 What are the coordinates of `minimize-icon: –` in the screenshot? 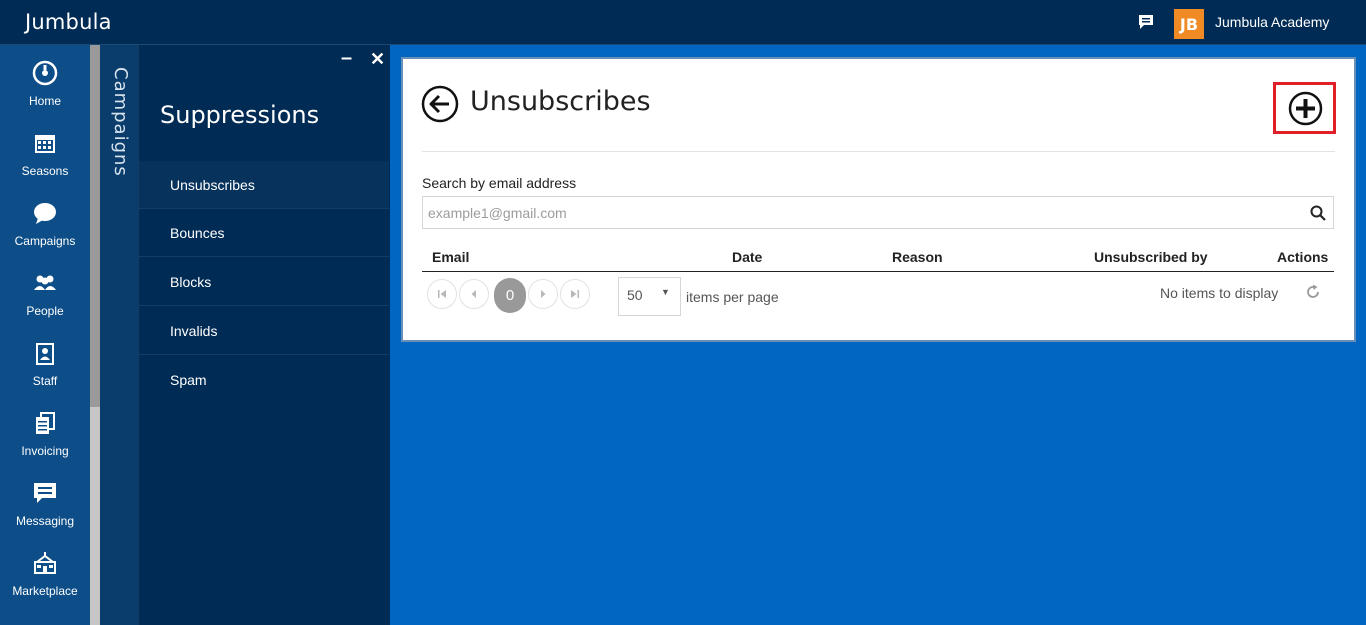 It's located at (346, 58).